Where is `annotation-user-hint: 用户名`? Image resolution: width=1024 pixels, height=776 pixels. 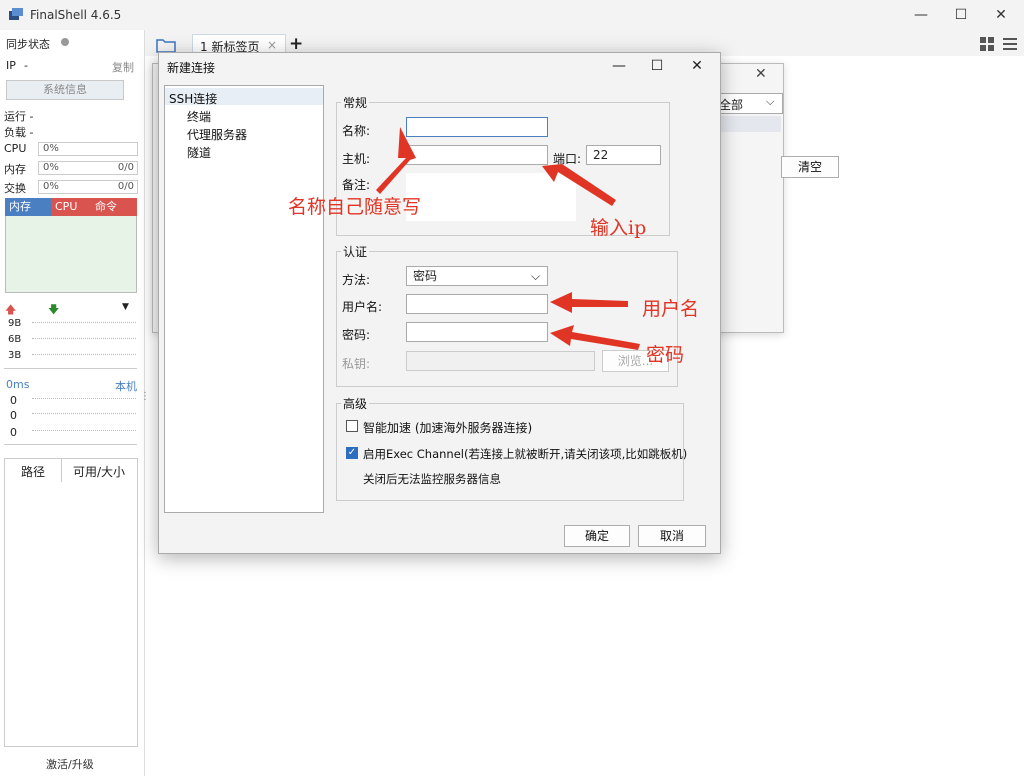
annotation-user-hint: 用户名 is located at coordinates (671, 309).